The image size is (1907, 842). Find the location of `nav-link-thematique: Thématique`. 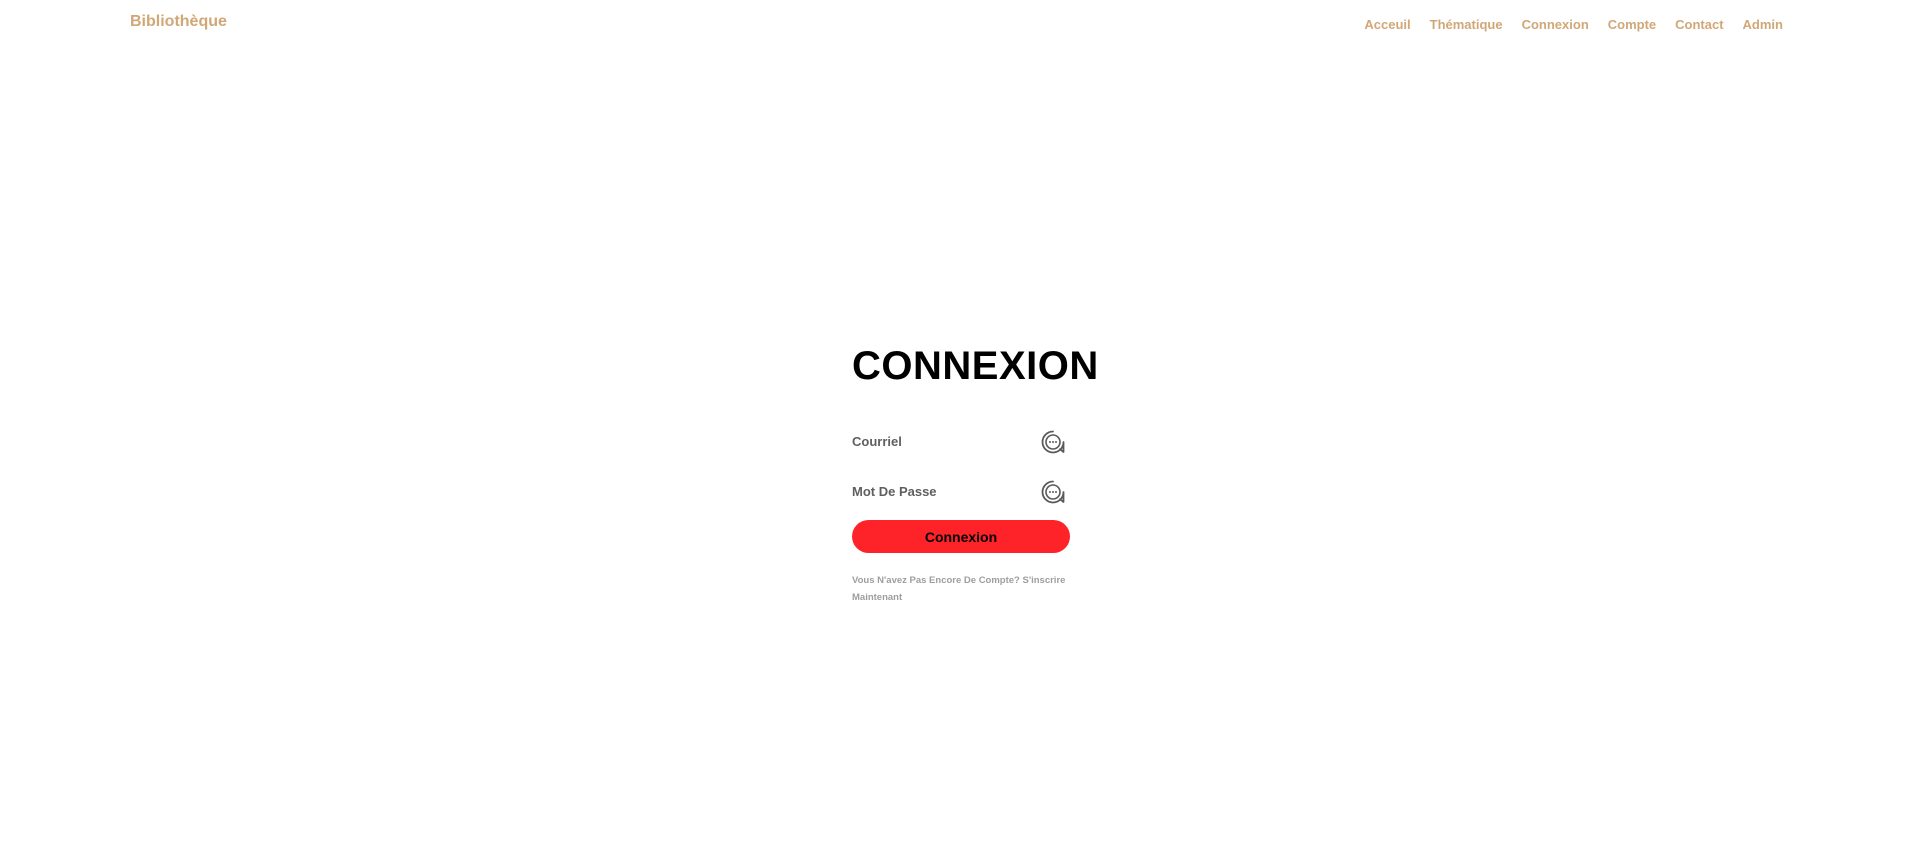

nav-link-thematique: Thématique is located at coordinates (1466, 24).